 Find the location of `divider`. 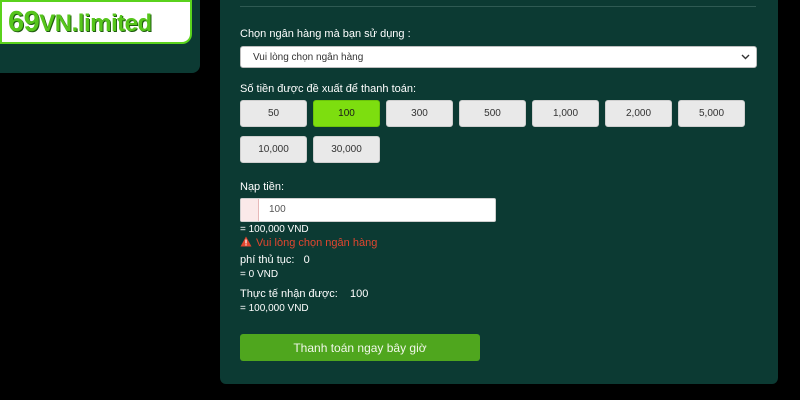

divider is located at coordinates (498, 6).